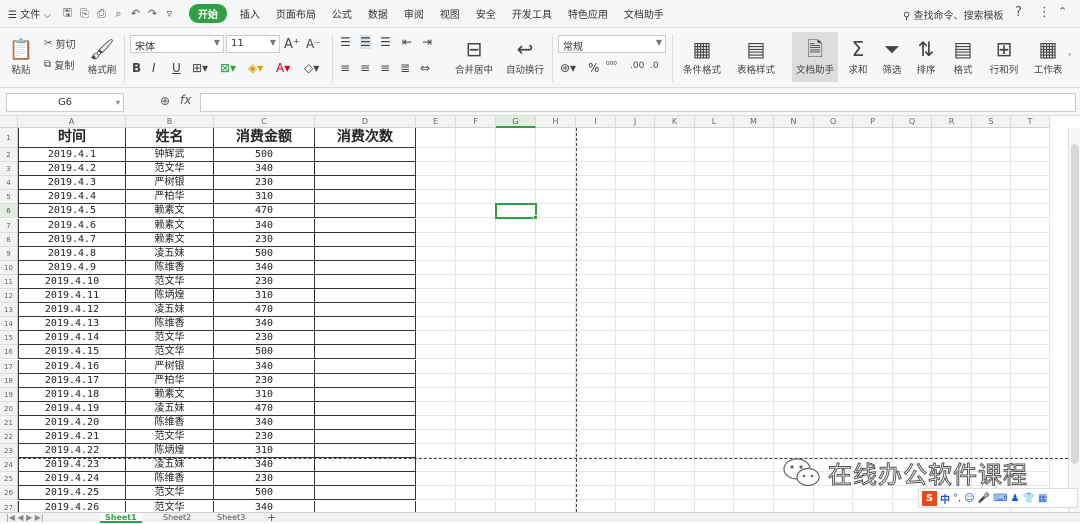 This screenshot has height=524, width=1080. I want to click on merge-center-button: ⊟ 合并居中, so click(474, 57).